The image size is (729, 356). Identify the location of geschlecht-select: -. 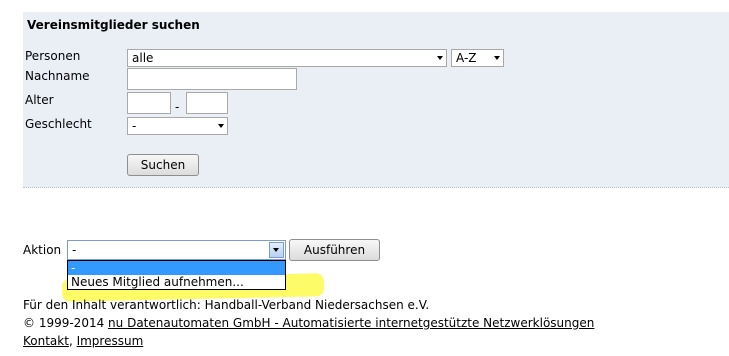
(177, 126).